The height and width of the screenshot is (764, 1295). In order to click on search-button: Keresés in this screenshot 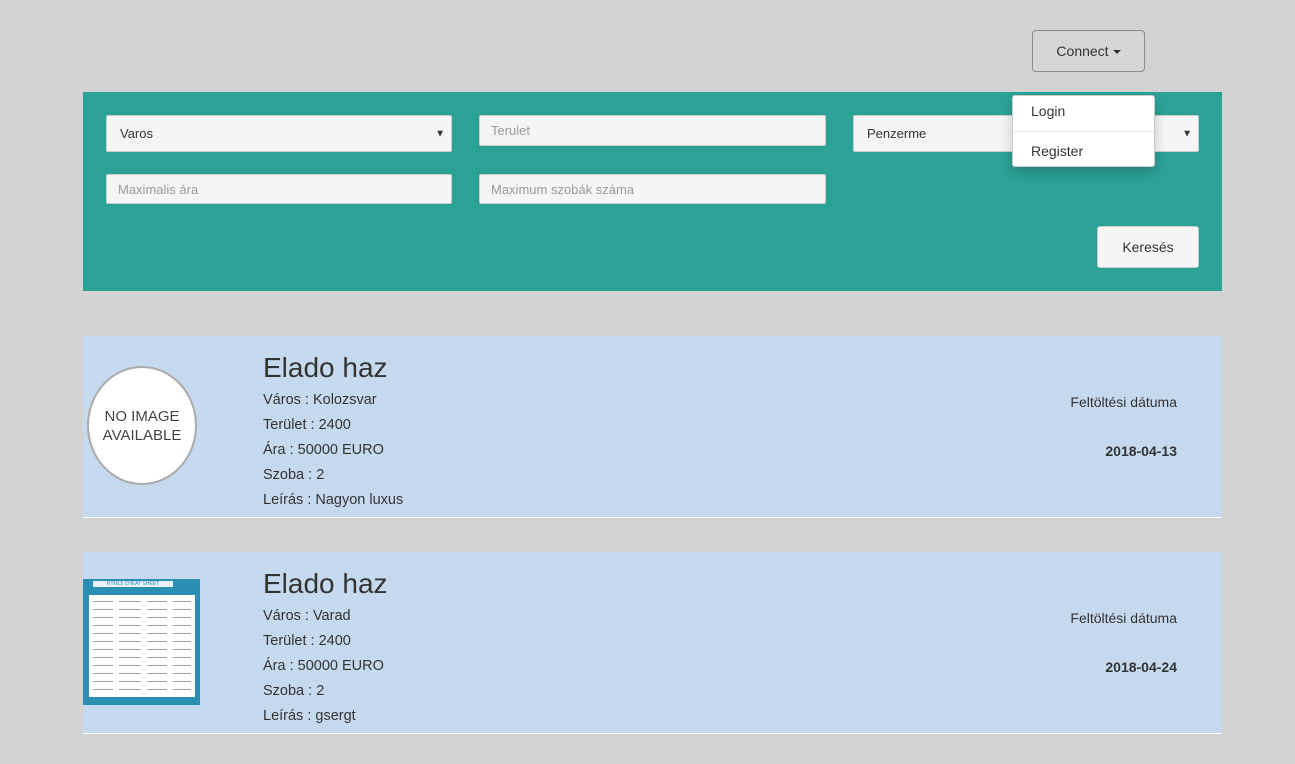, I will do `click(1148, 247)`.